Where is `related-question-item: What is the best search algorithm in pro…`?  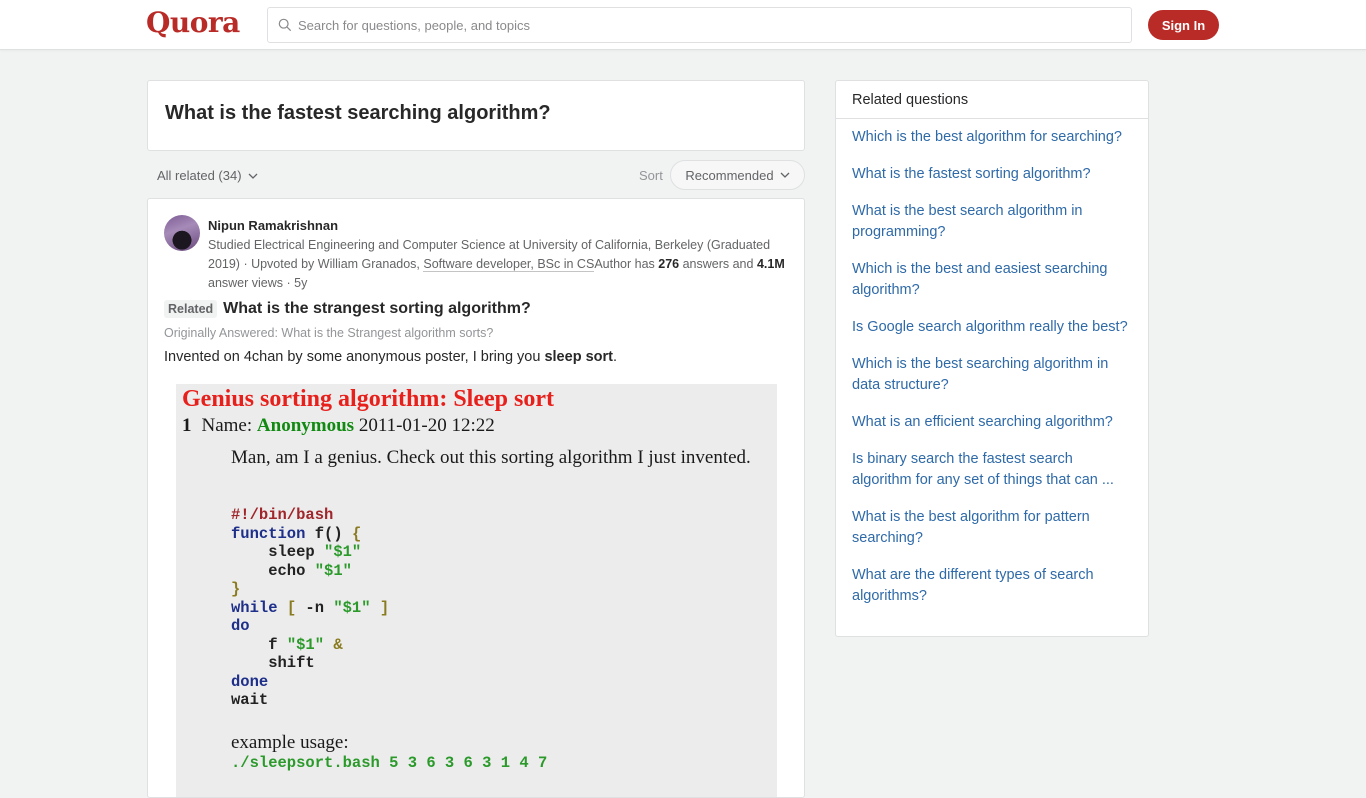
related-question-item: What is the best search algorithm in pro… is located at coordinates (992, 222).